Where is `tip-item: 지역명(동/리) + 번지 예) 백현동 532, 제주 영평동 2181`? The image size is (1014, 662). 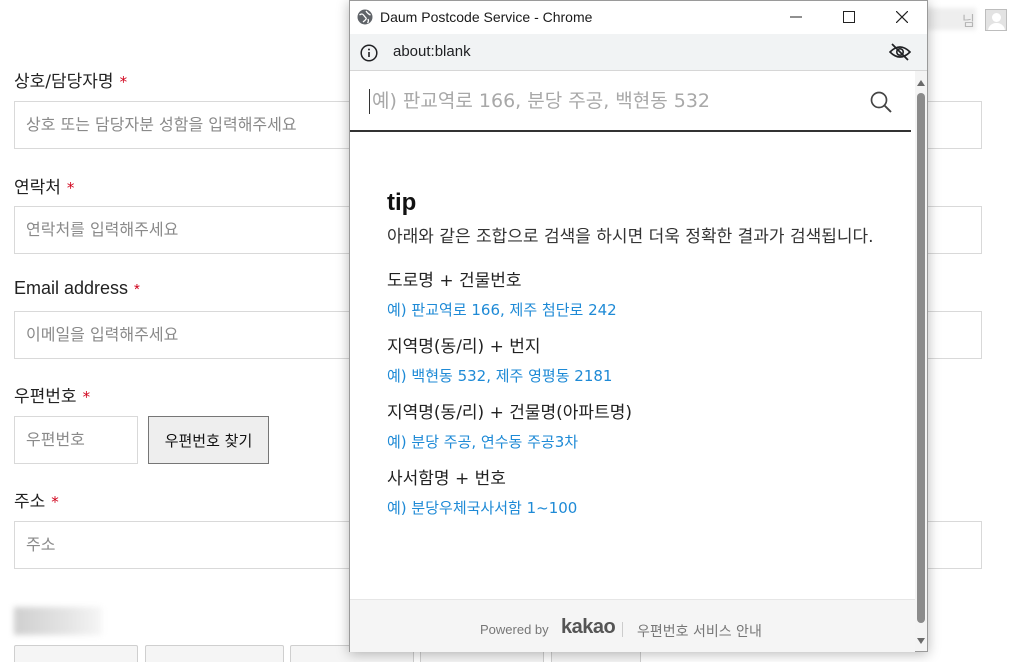 tip-item: 지역명(동/리) + 번지 예) 백현동 532, 제주 영평동 2181 is located at coordinates (632, 361).